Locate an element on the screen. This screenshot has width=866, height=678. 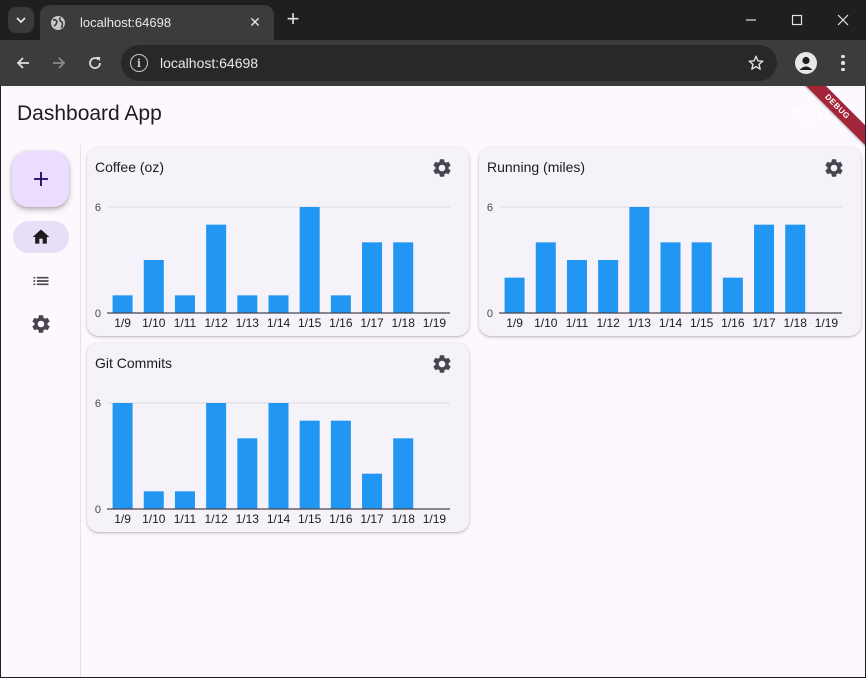
forward-button is located at coordinates (59, 63).